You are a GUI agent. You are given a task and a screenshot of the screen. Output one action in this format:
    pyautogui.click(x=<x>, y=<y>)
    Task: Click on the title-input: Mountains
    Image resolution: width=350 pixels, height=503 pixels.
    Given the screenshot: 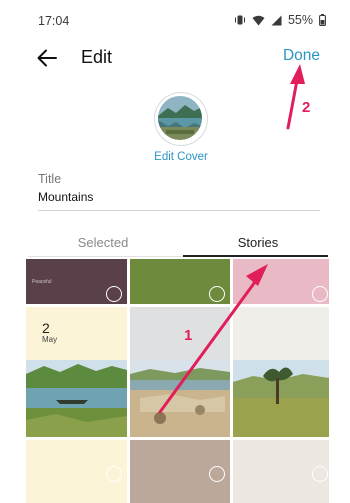 What is the action you would take?
    pyautogui.click(x=179, y=200)
    